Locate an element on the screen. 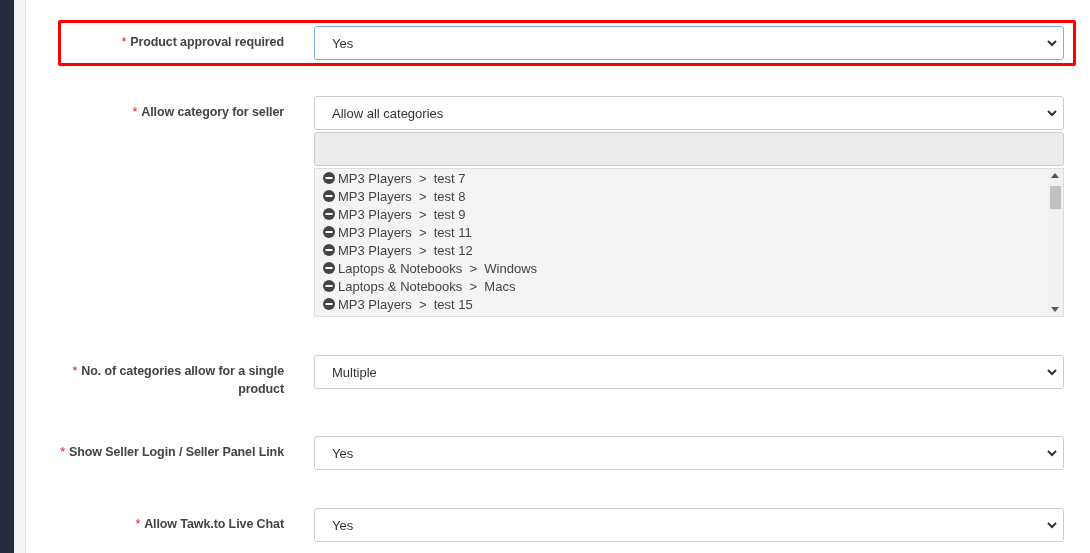  dropdown-select: Multiple is located at coordinates (689, 372).